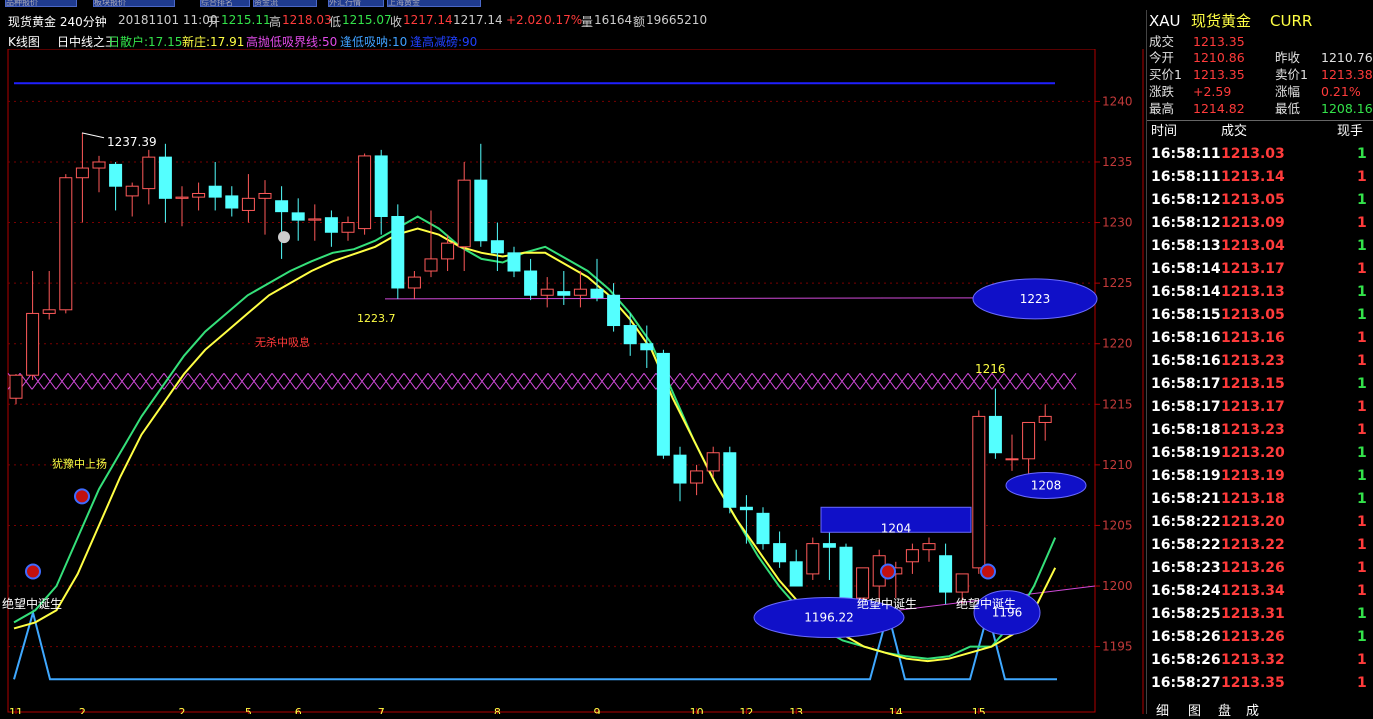 Image resolution: width=1373 pixels, height=719 pixels. Describe the element at coordinates (1165, 74) in the screenshot. I see `quote-label: 买价1` at that location.